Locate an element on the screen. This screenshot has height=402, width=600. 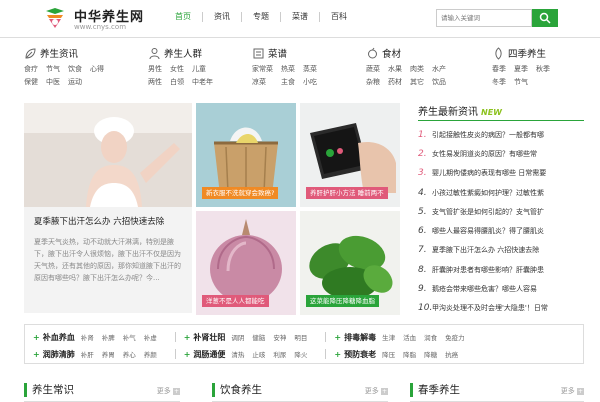
category-link: 肉类 is located at coordinates (417, 69).